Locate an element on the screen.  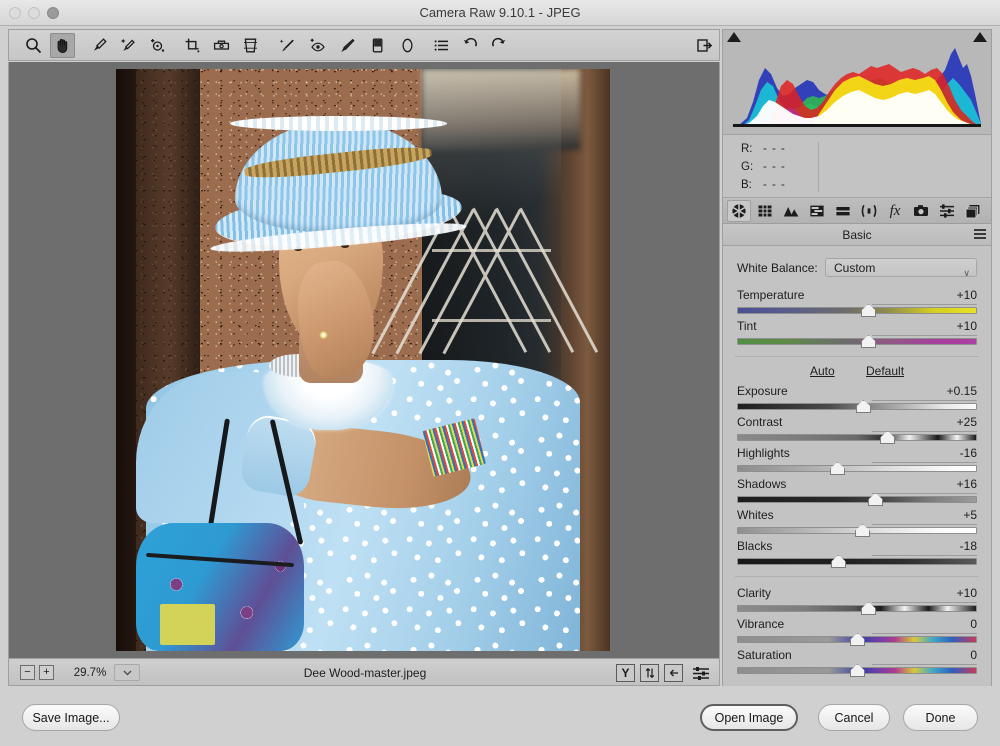
radial-filter-tool is located at coordinates (407, 45).